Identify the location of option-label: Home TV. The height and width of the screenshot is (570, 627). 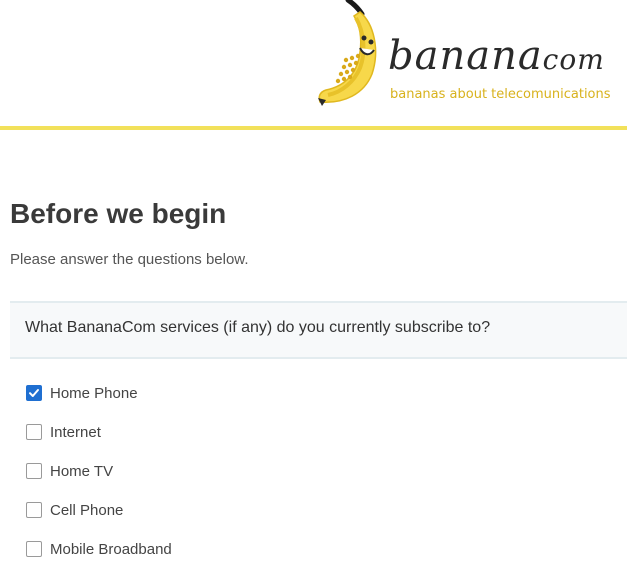
(82, 471).